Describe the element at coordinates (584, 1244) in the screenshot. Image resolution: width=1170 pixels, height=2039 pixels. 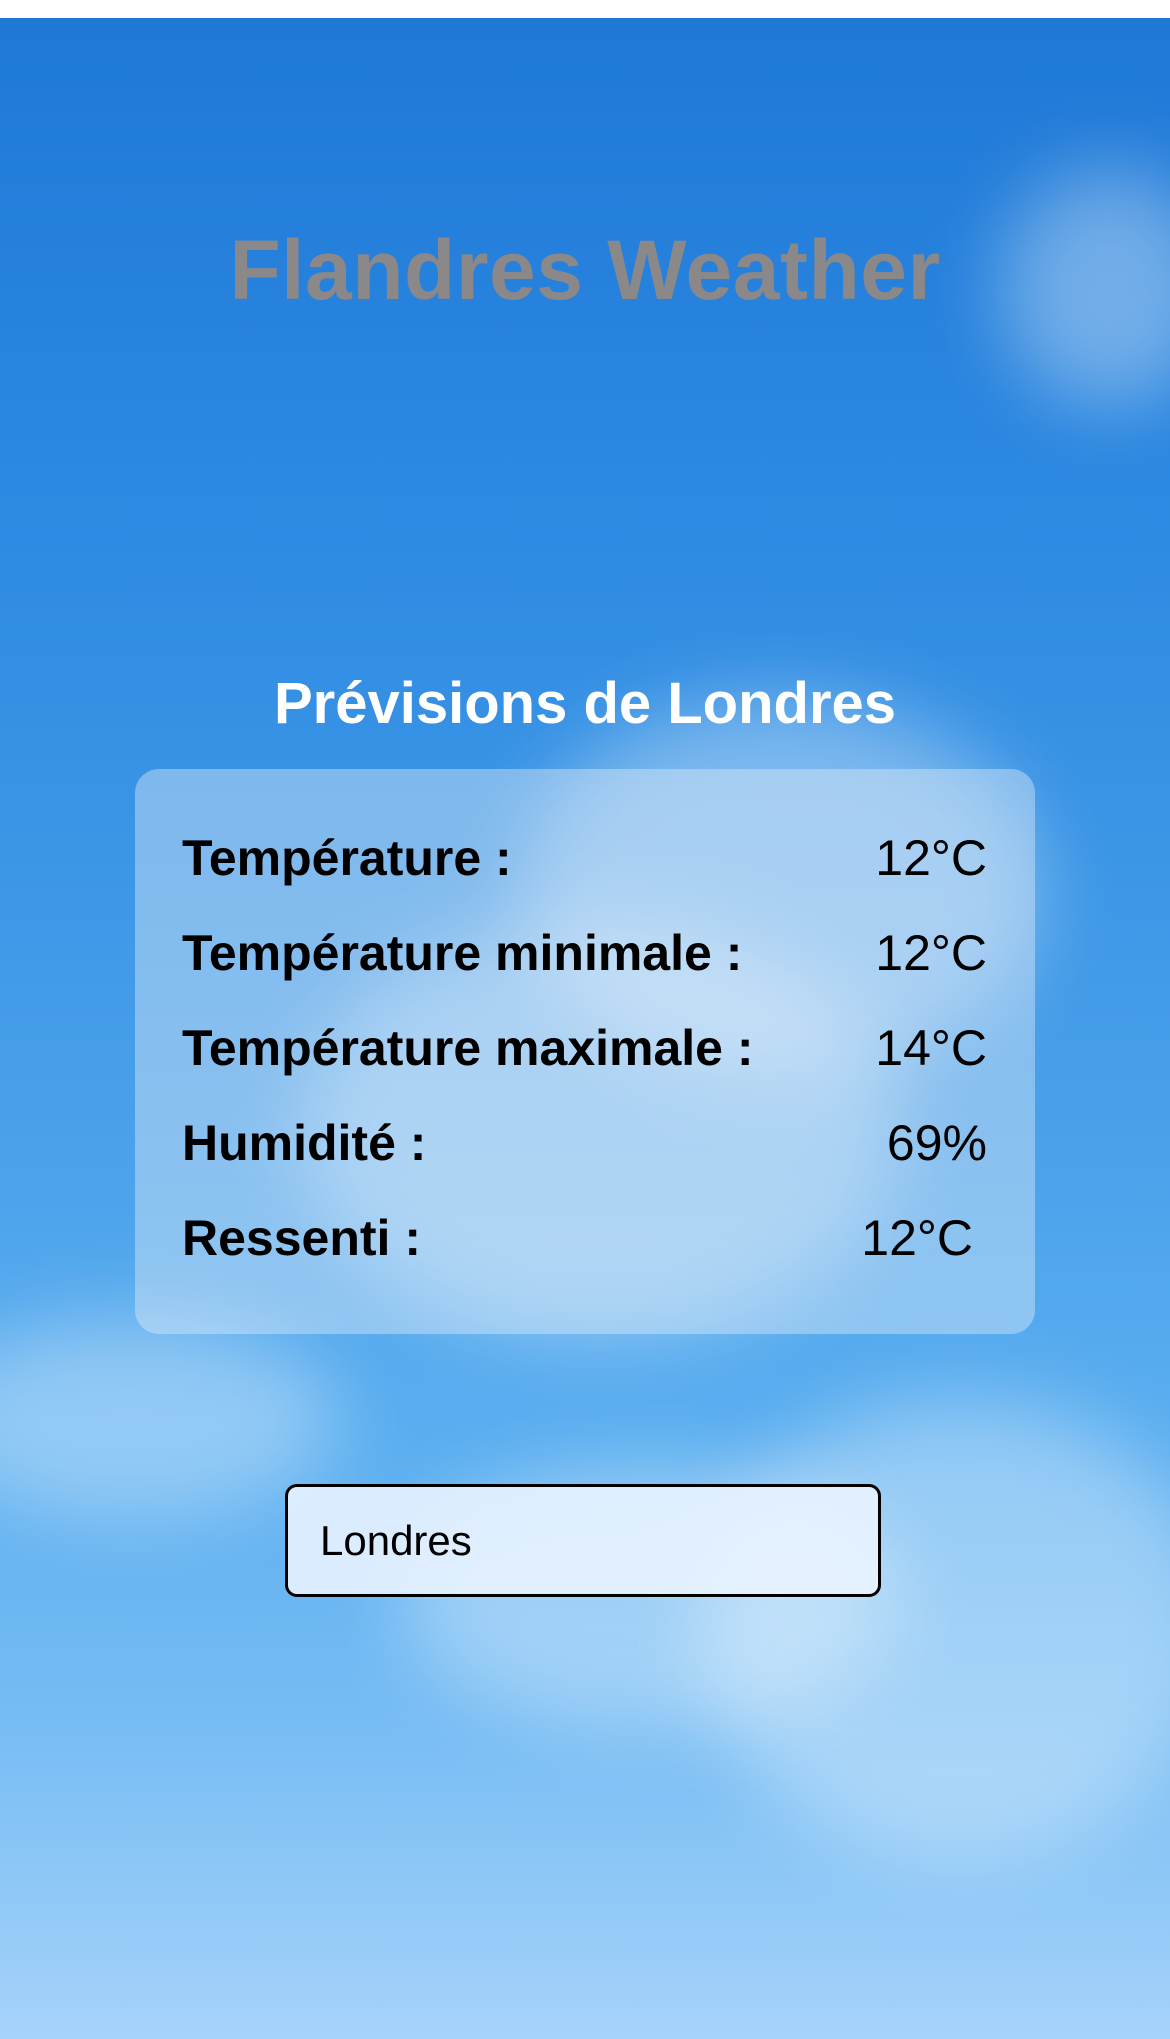
I see `forecast-row-feels-like: Ressenti : 12°C` at that location.